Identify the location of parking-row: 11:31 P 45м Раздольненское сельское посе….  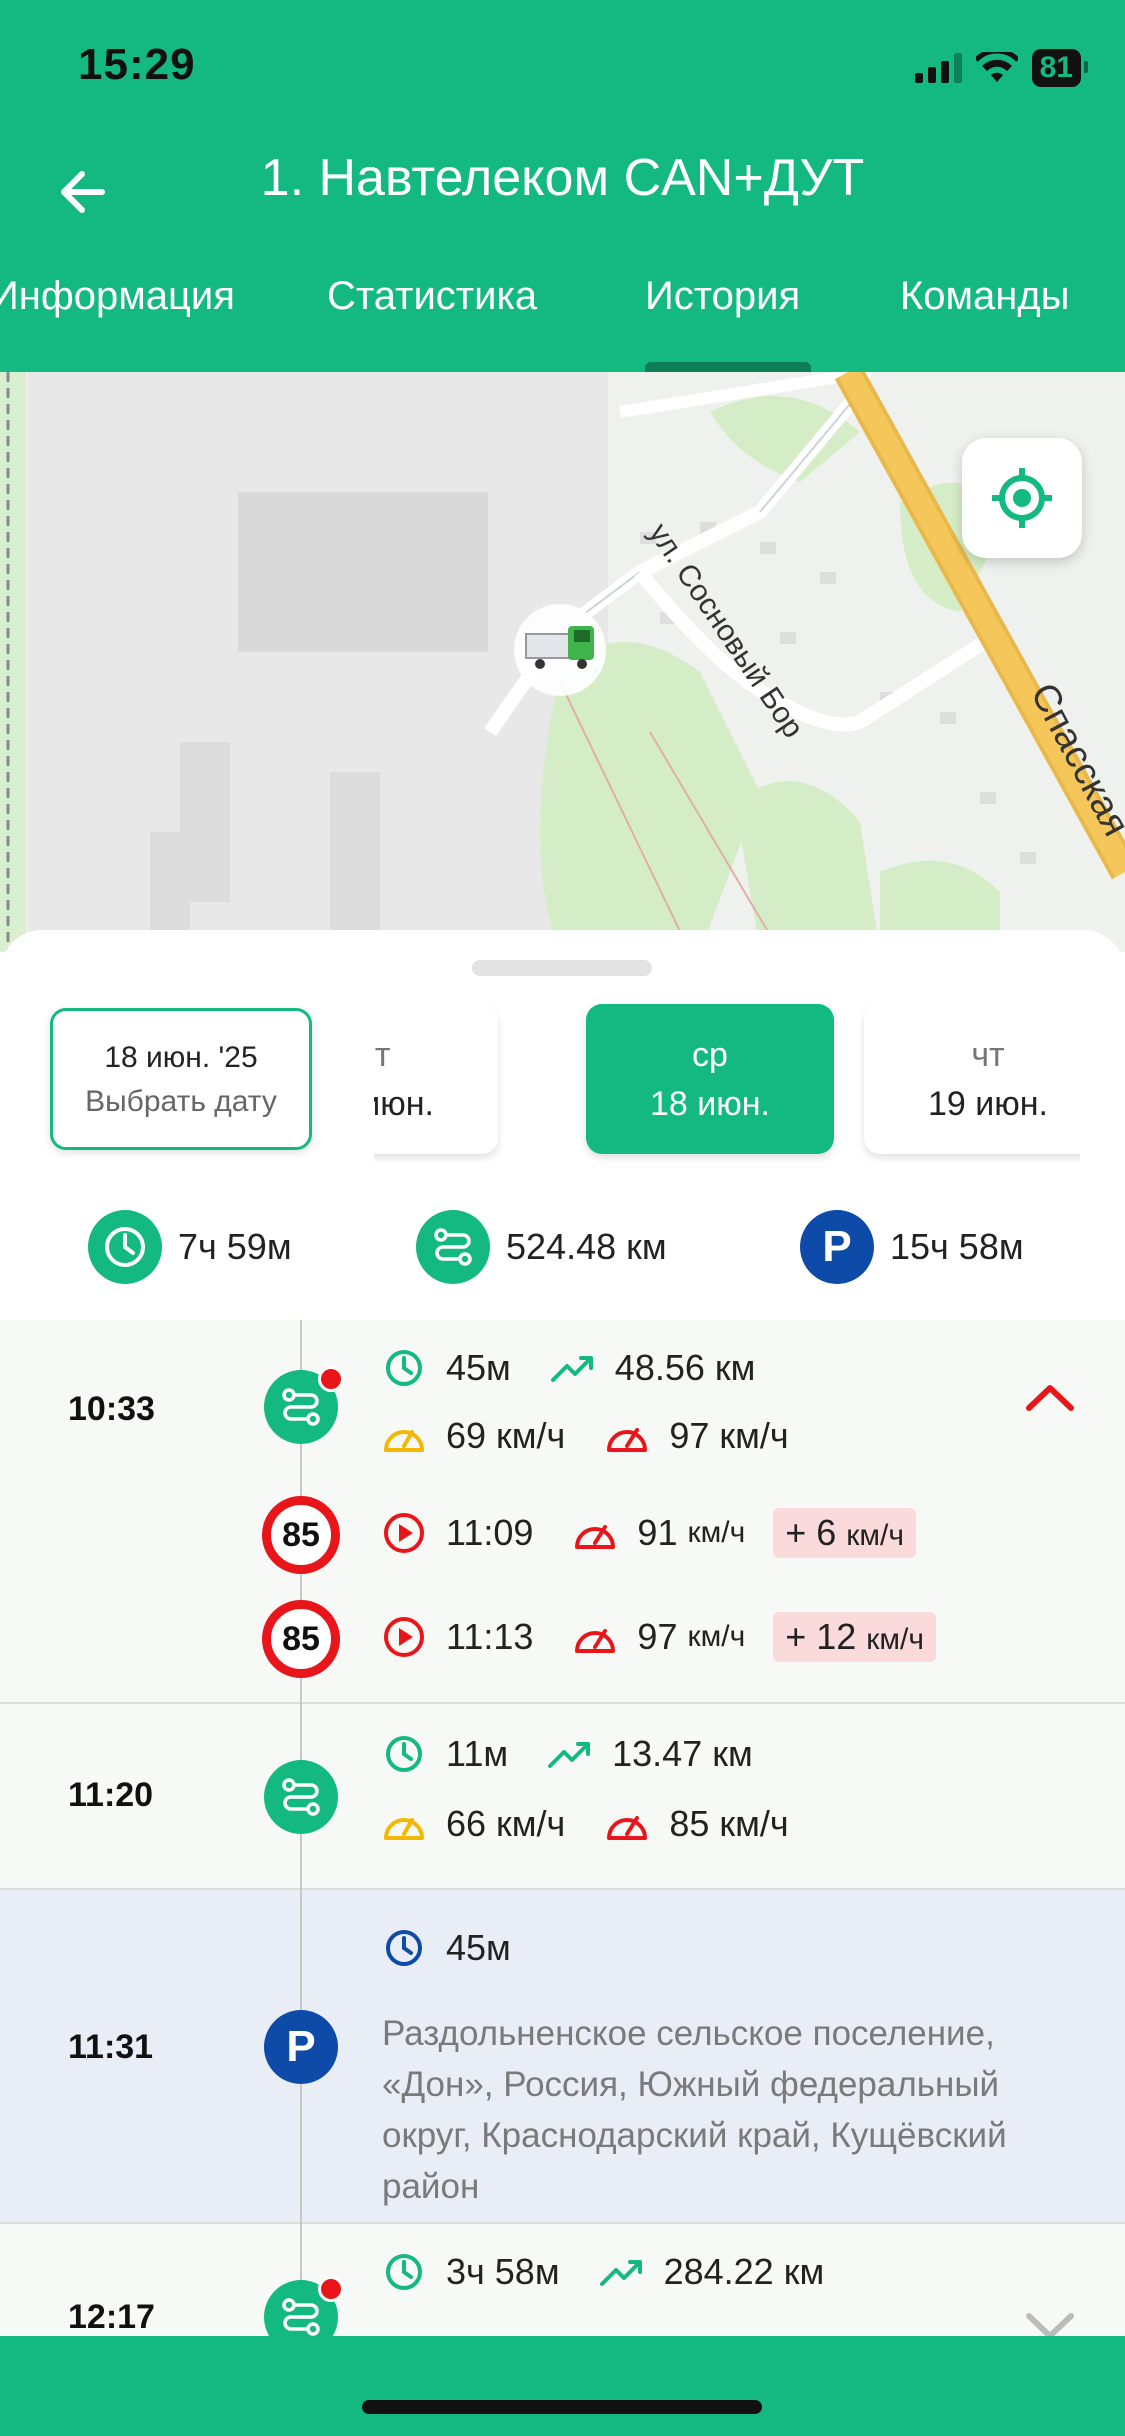
(562, 2057).